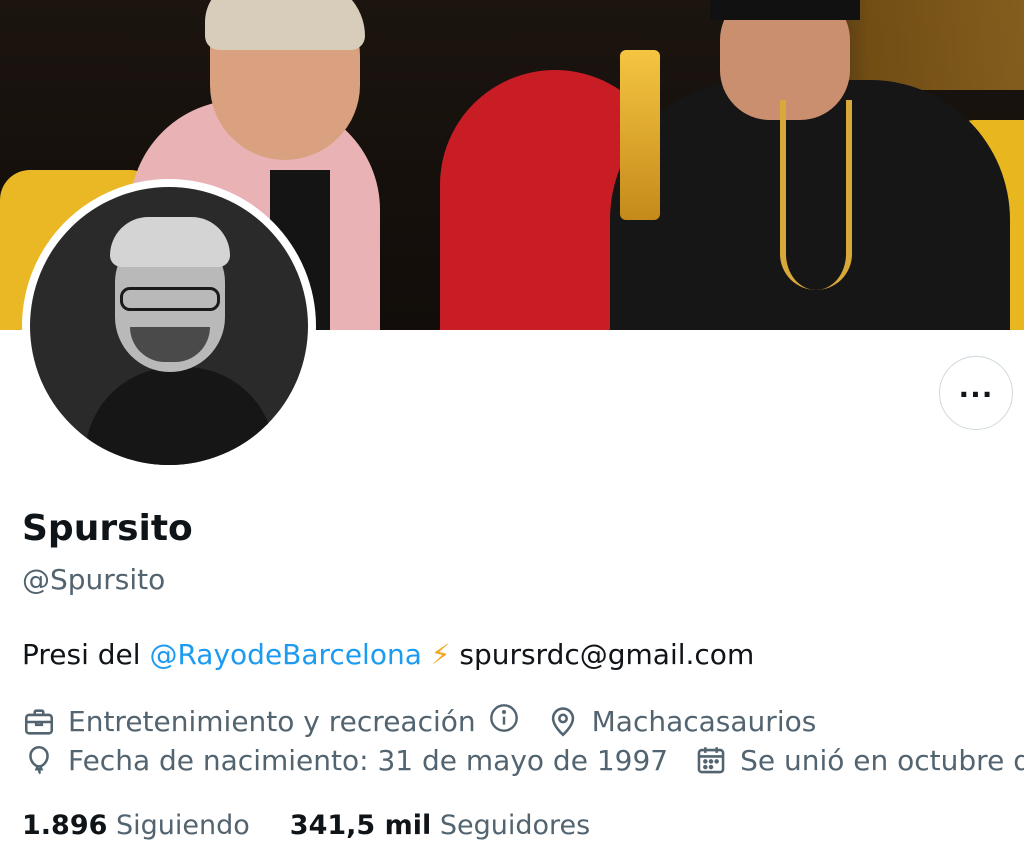  What do you see at coordinates (183, 825) in the screenshot?
I see `following-label: Siguiendo` at bounding box center [183, 825].